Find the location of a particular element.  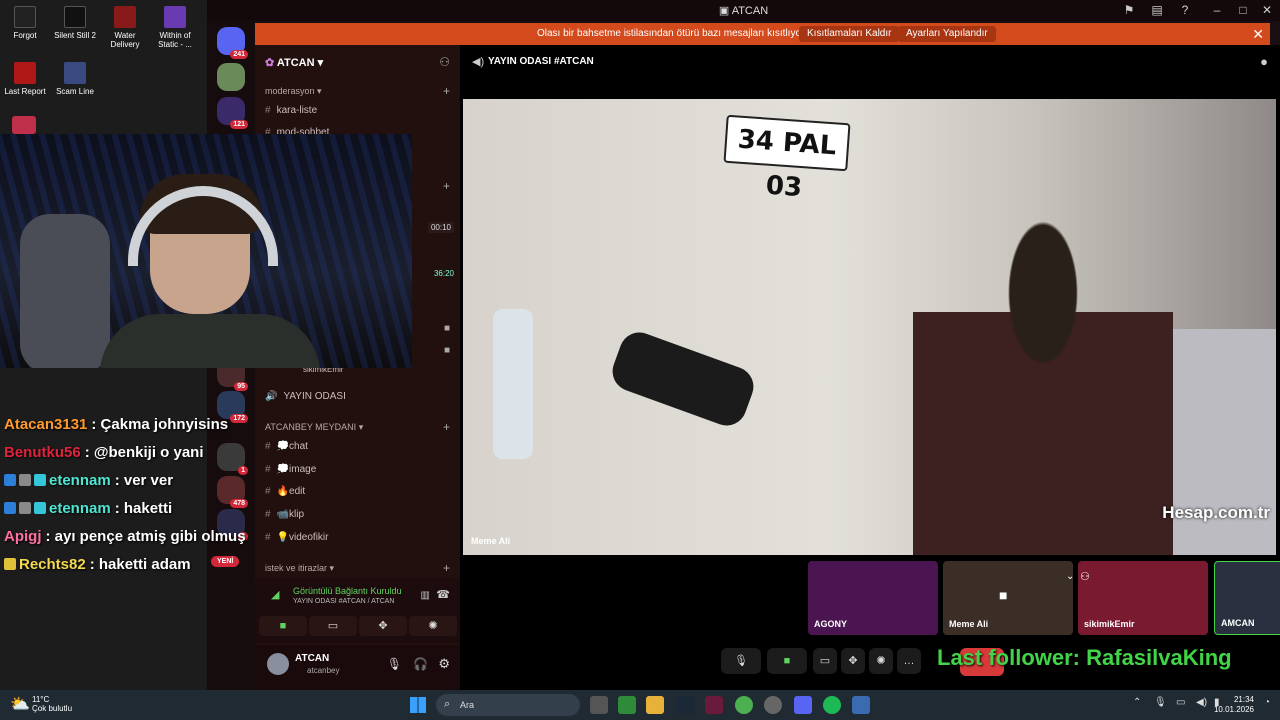

remove-restrictions-button: Kısıtlamaları Kaldır is located at coordinates (849, 34).